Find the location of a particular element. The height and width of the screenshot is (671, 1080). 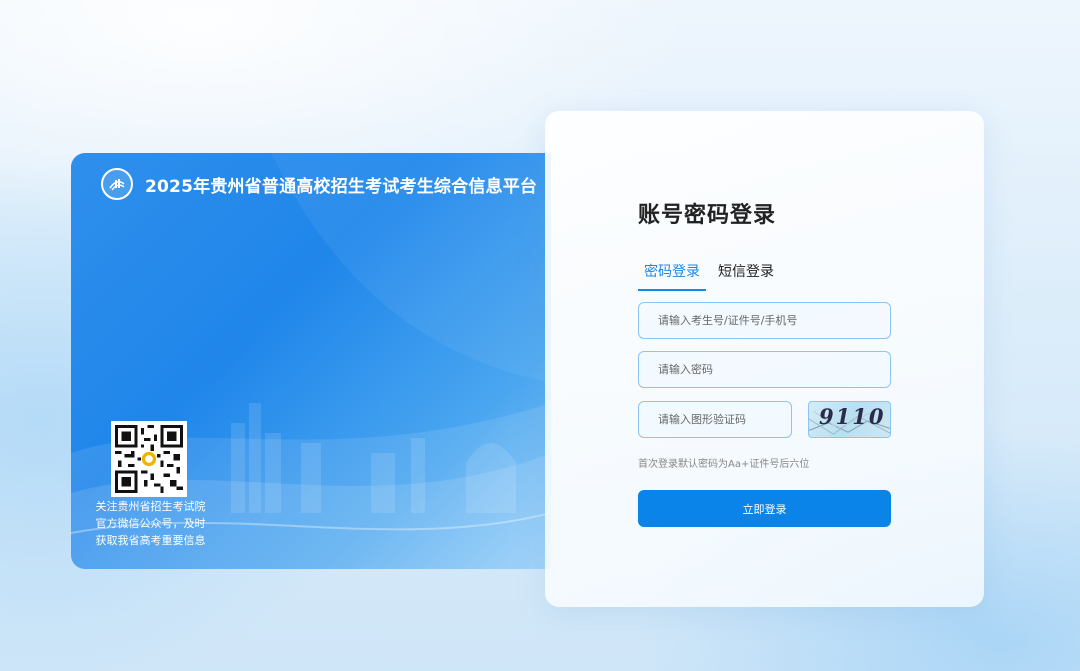

tab-password-login: 密码登录 is located at coordinates (672, 276).